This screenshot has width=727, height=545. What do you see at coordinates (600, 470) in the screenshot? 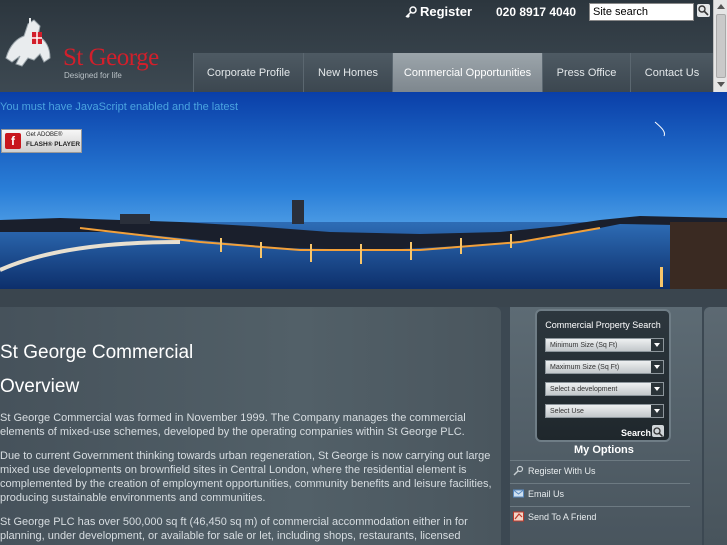
I see `register-with-us-link: Register With Us` at bounding box center [600, 470].